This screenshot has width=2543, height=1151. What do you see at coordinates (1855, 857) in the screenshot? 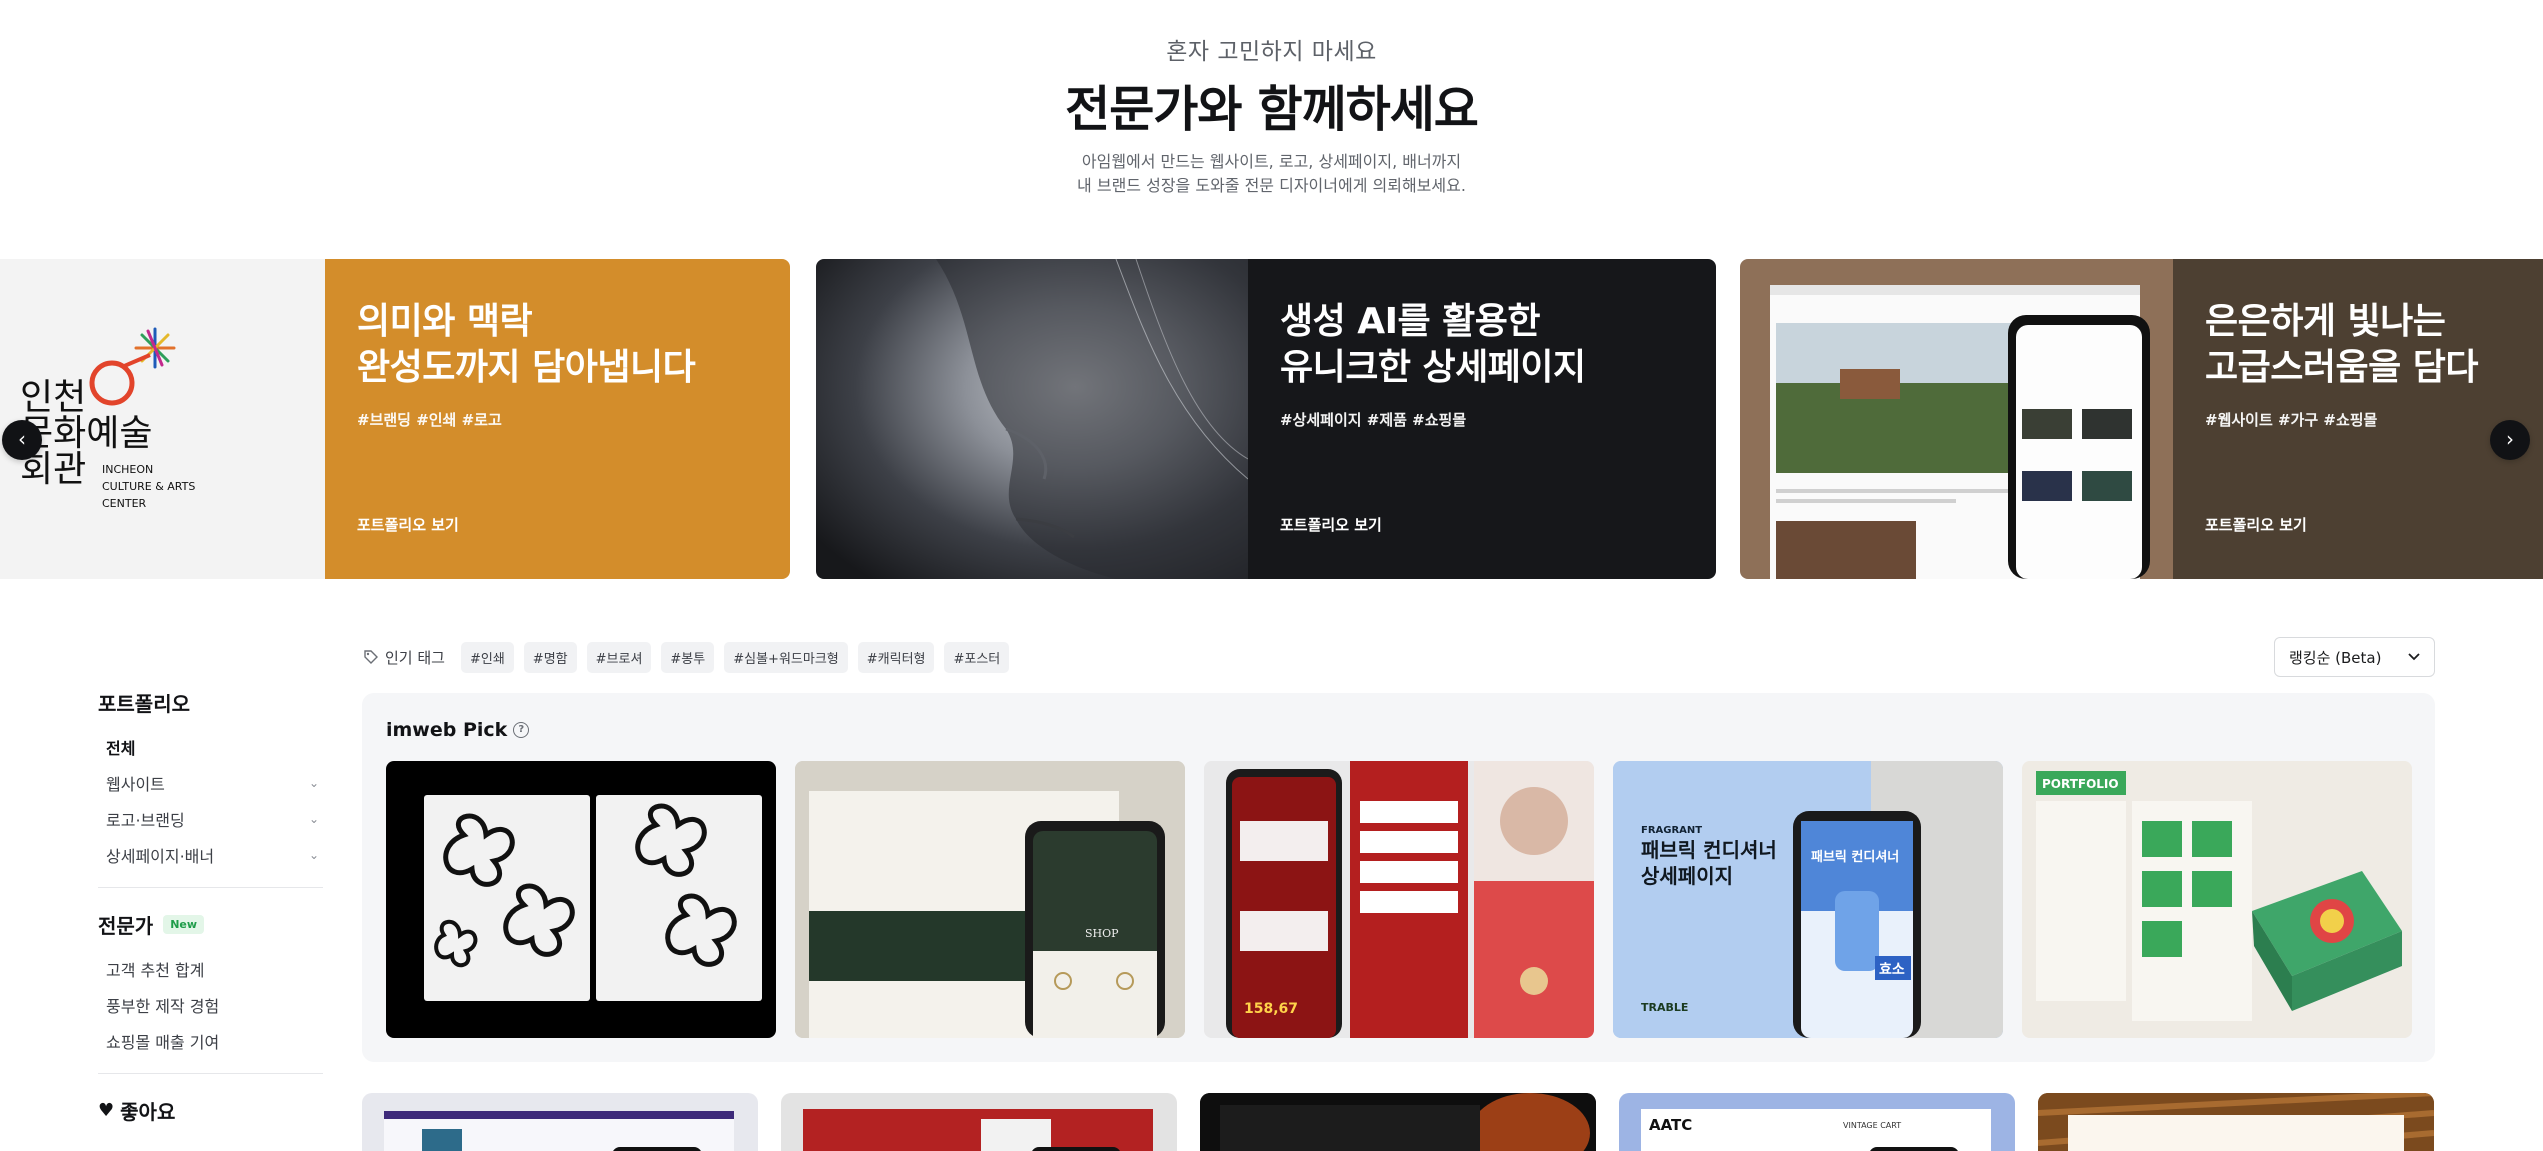
I see `phone-title: 패브릭 컨디셔너` at bounding box center [1855, 857].